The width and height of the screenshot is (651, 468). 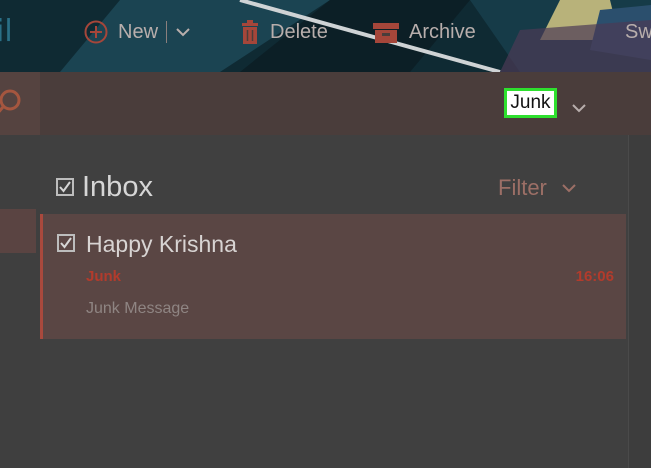 I want to click on reading-pane, so click(x=639, y=301).